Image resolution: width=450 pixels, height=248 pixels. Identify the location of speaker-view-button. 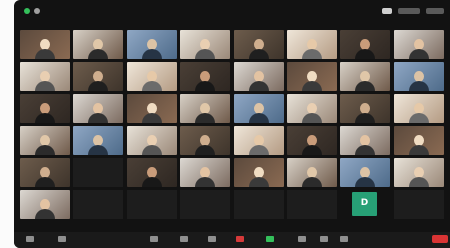
(409, 11).